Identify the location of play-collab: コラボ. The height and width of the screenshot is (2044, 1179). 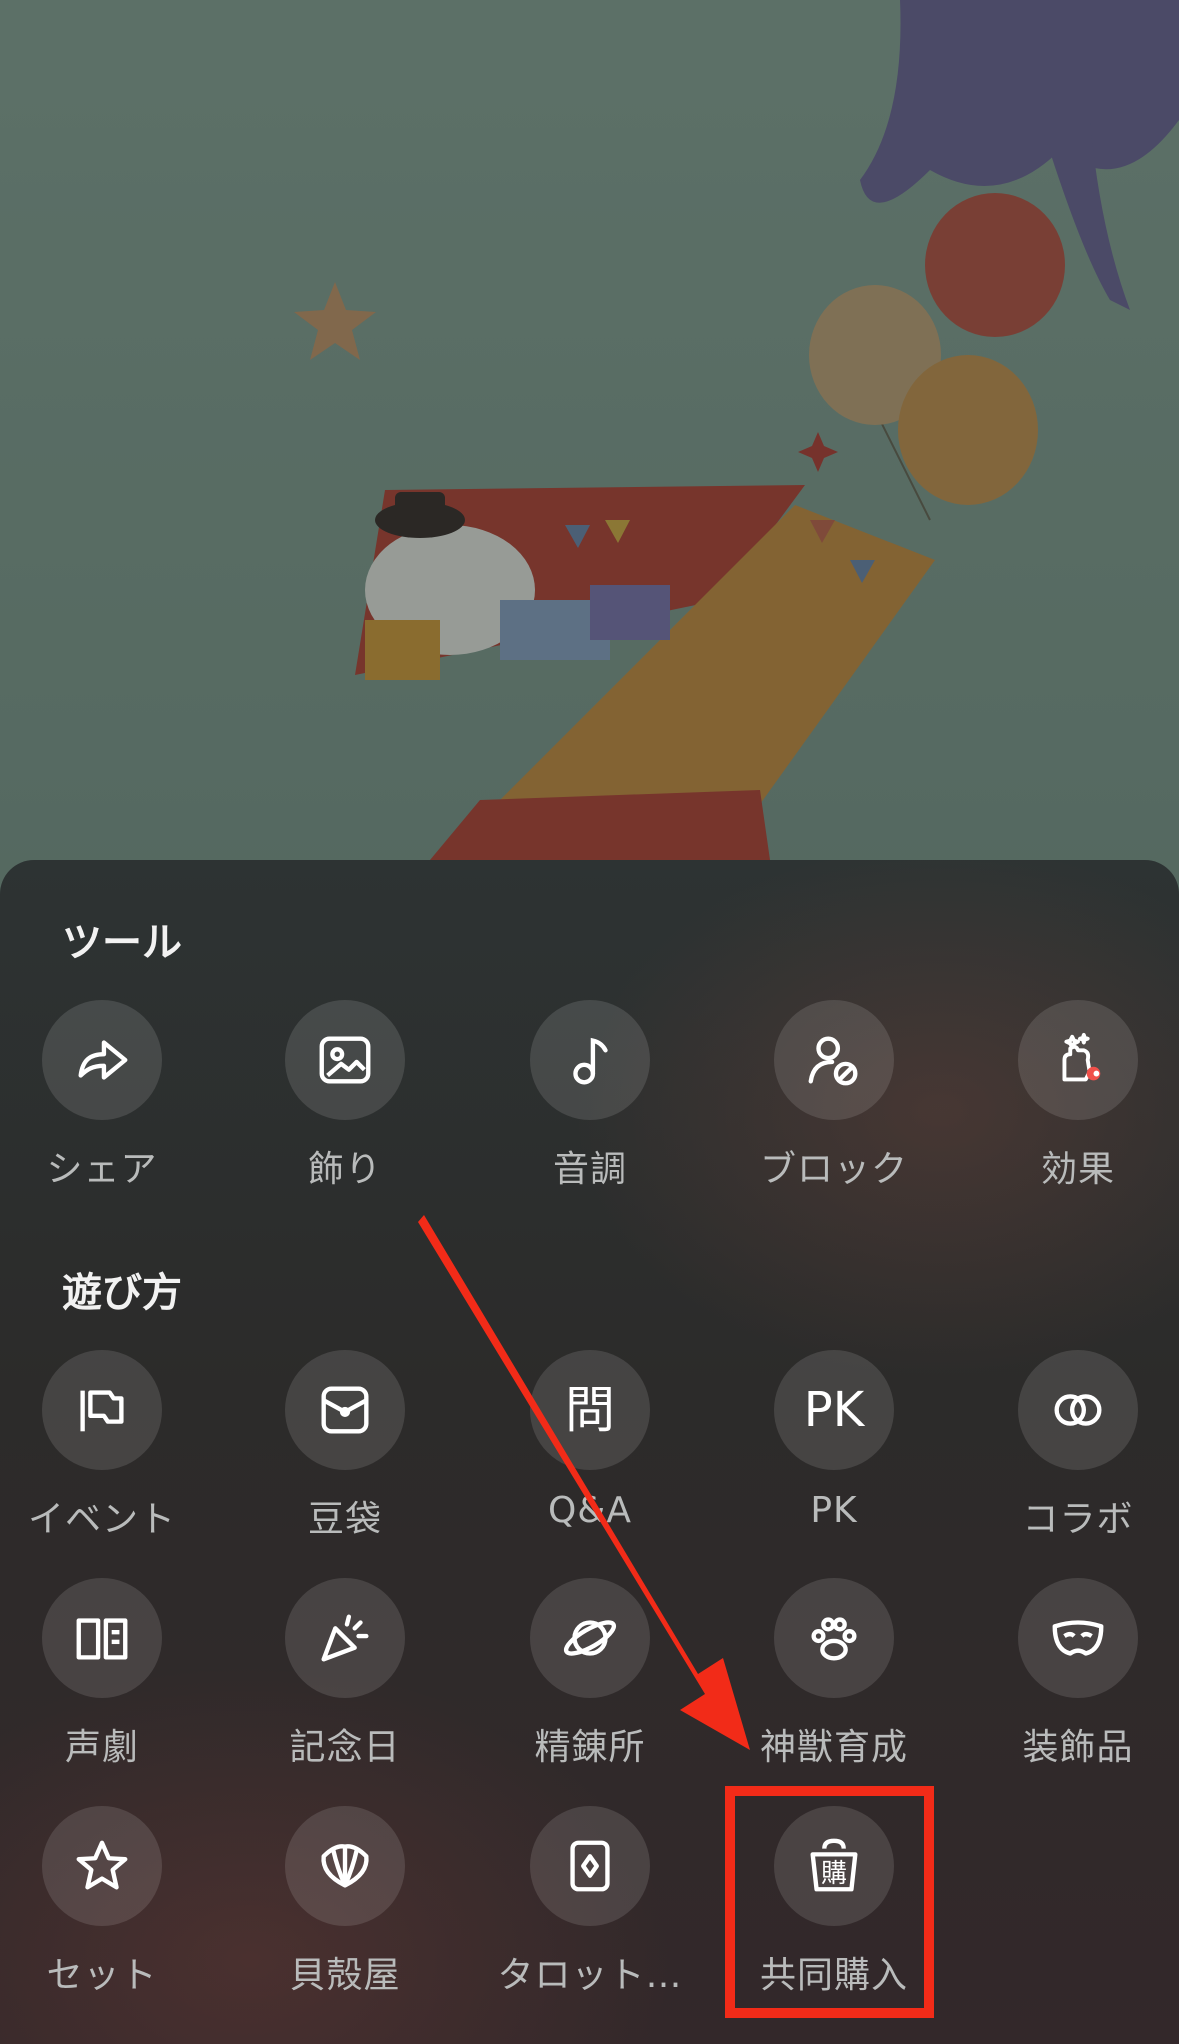
(1073, 1446).